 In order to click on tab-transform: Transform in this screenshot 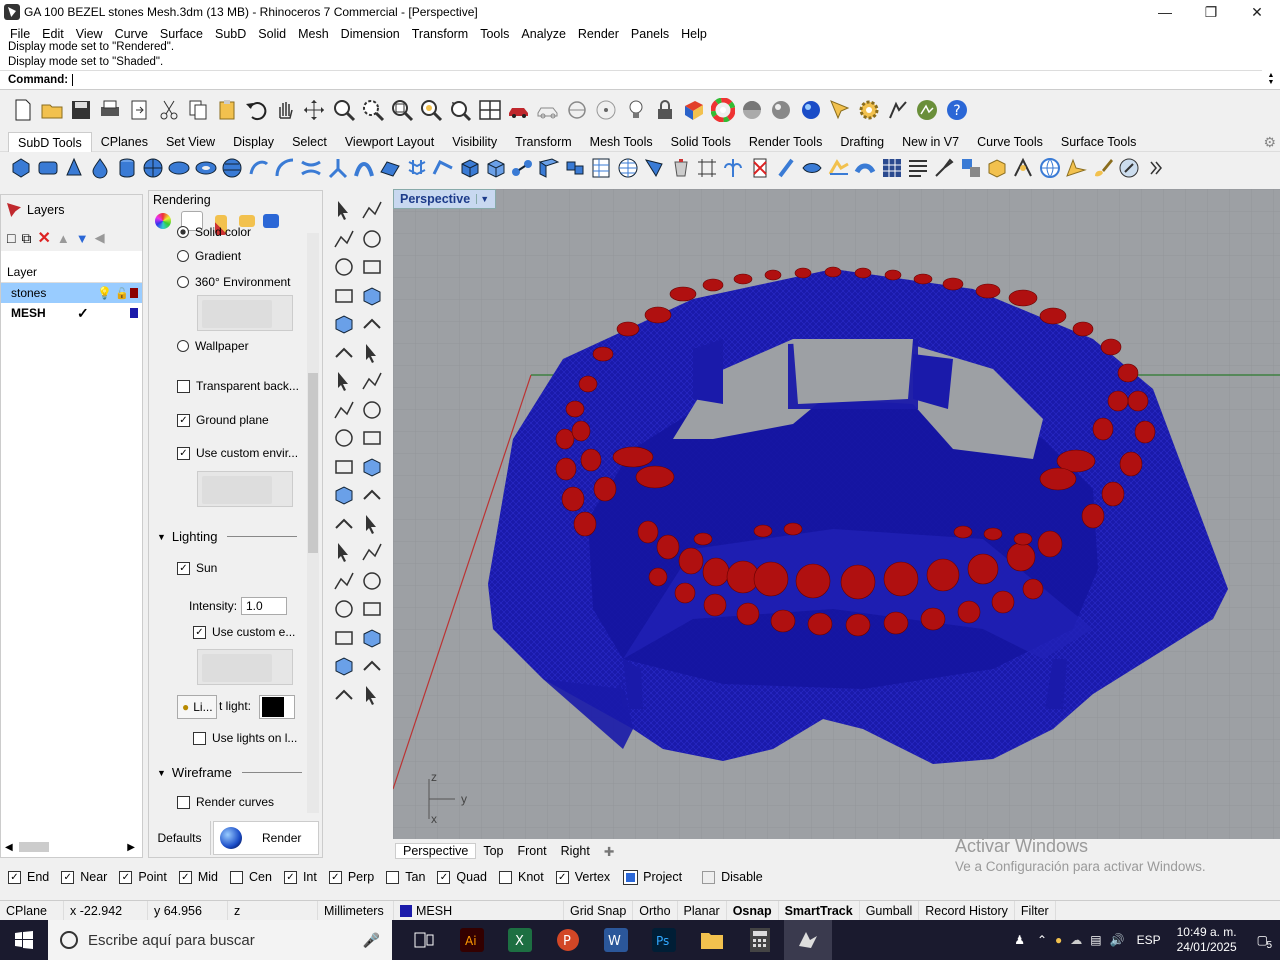, I will do `click(543, 142)`.